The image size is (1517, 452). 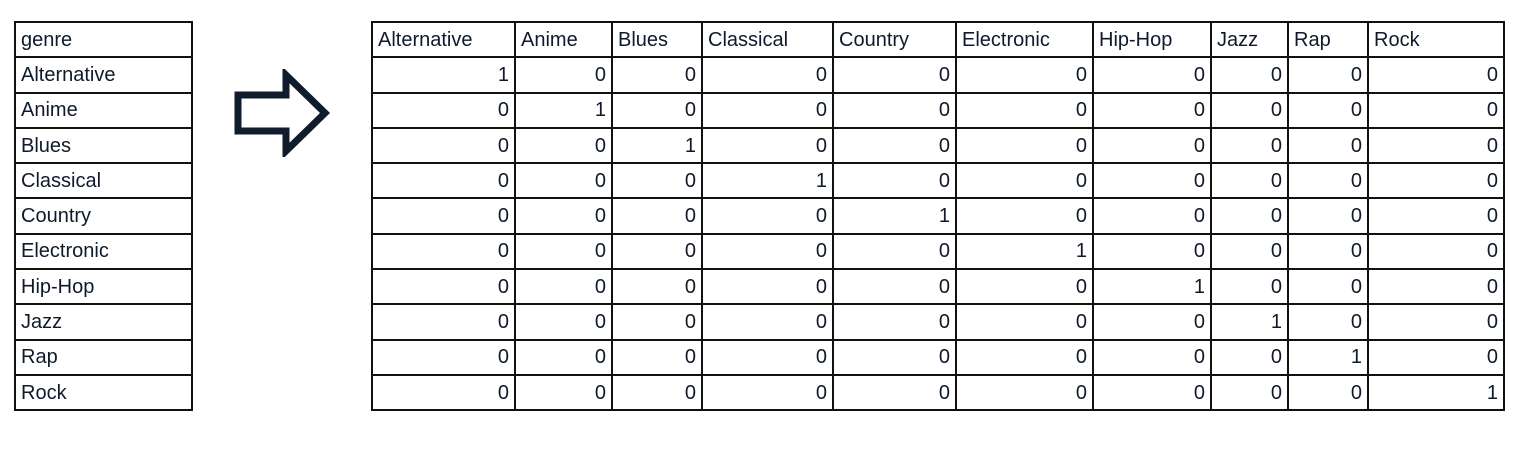 What do you see at coordinates (103, 75) in the screenshot?
I see `genre-cell: Alternative` at bounding box center [103, 75].